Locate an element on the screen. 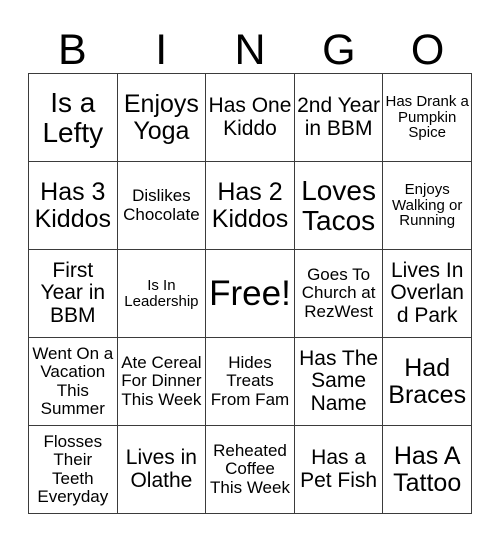 This screenshot has height=544, width=500. bingo-cell: Is a Lefty is located at coordinates (73, 118).